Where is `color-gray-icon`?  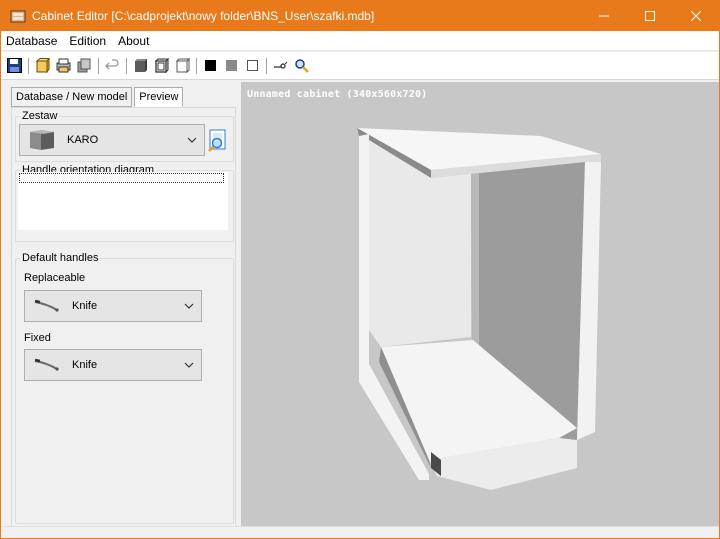 color-gray-icon is located at coordinates (231, 65).